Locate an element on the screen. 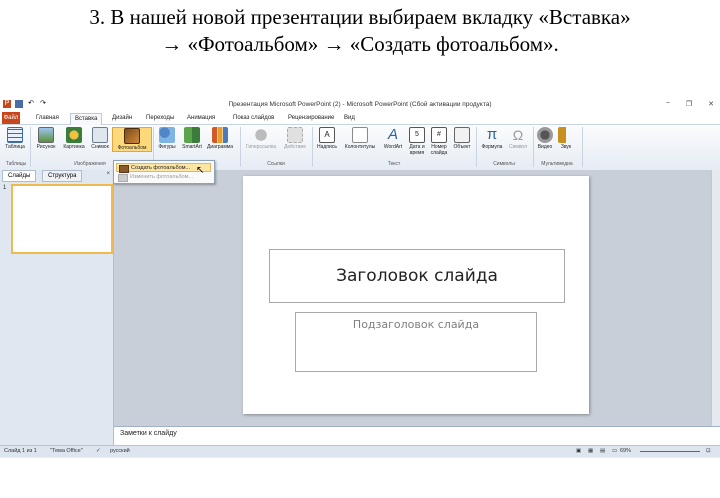 Image resolution: width=720 pixels, height=498 pixels. maximize-button: ❐ is located at coordinates (689, 104).